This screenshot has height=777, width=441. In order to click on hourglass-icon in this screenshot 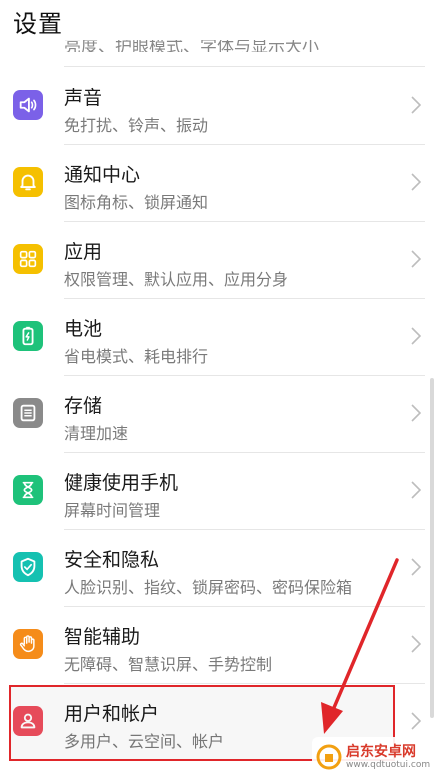, I will do `click(28, 490)`.